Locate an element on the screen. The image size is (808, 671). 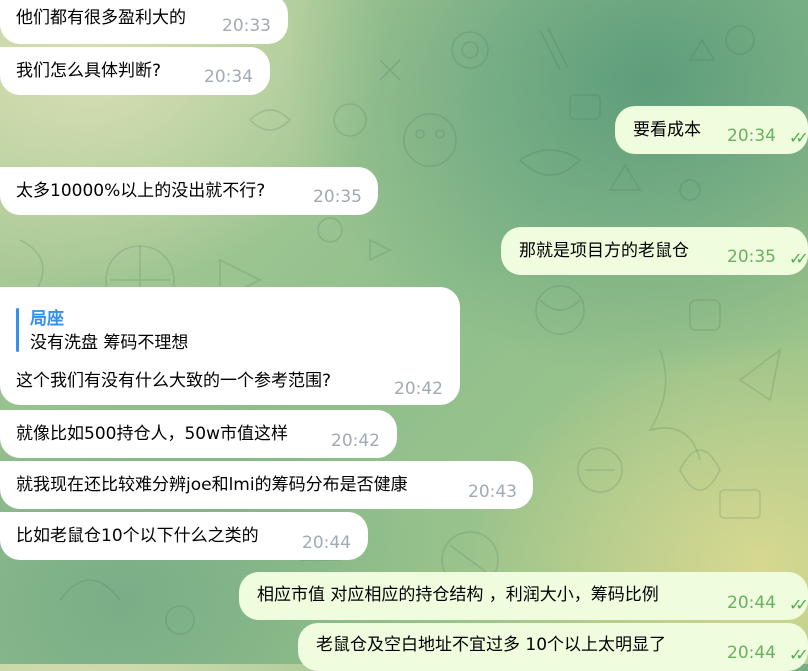
message-bubble-incoming: 他们都有很多盈利大的 20:33 is located at coordinates (144, 22).